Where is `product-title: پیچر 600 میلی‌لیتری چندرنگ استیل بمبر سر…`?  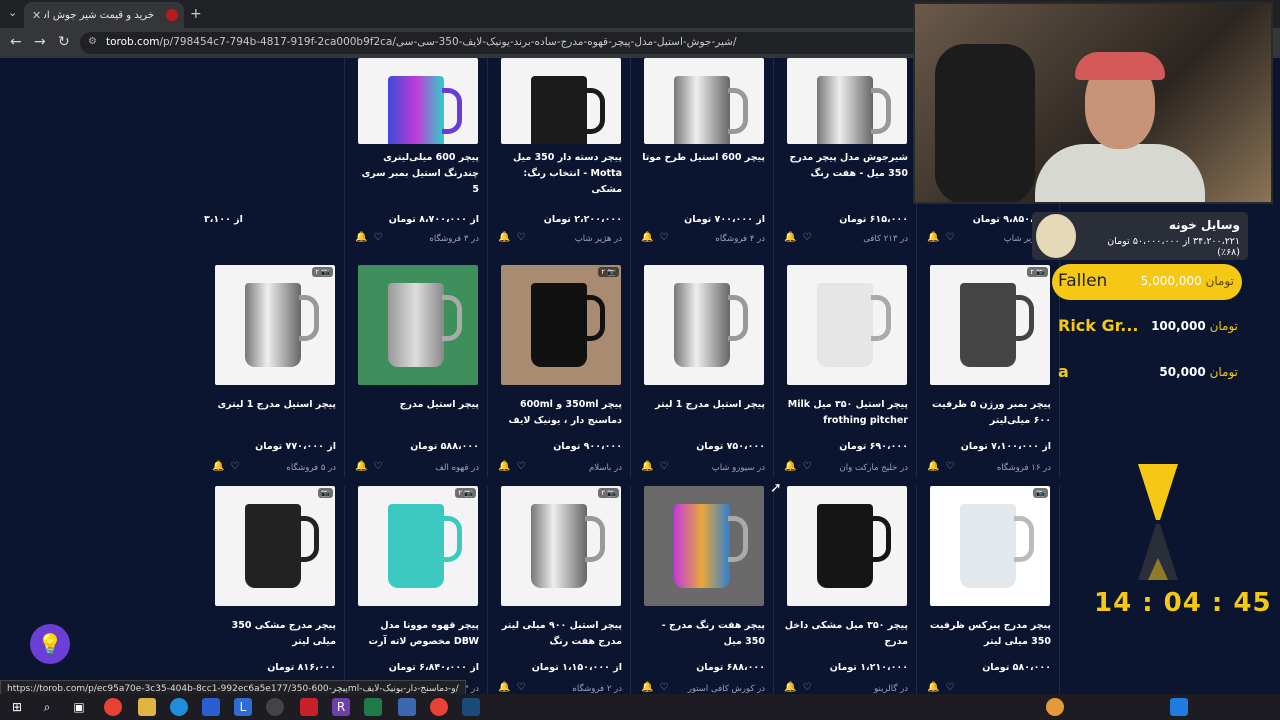 product-title: پیچر 600 میلی‌لیتری چندرنگ استیل بمبر سر… is located at coordinates (417, 174).